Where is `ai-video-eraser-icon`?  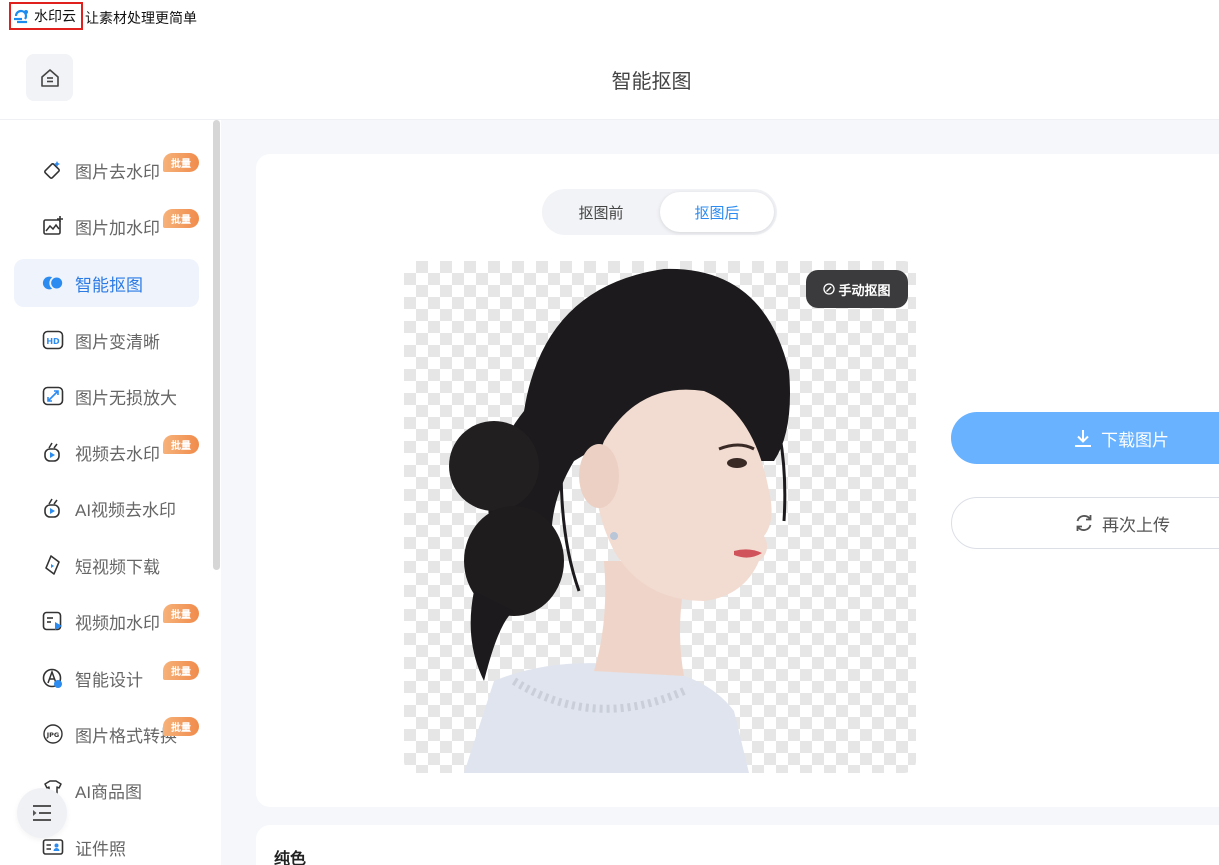 ai-video-eraser-icon is located at coordinates (53, 508).